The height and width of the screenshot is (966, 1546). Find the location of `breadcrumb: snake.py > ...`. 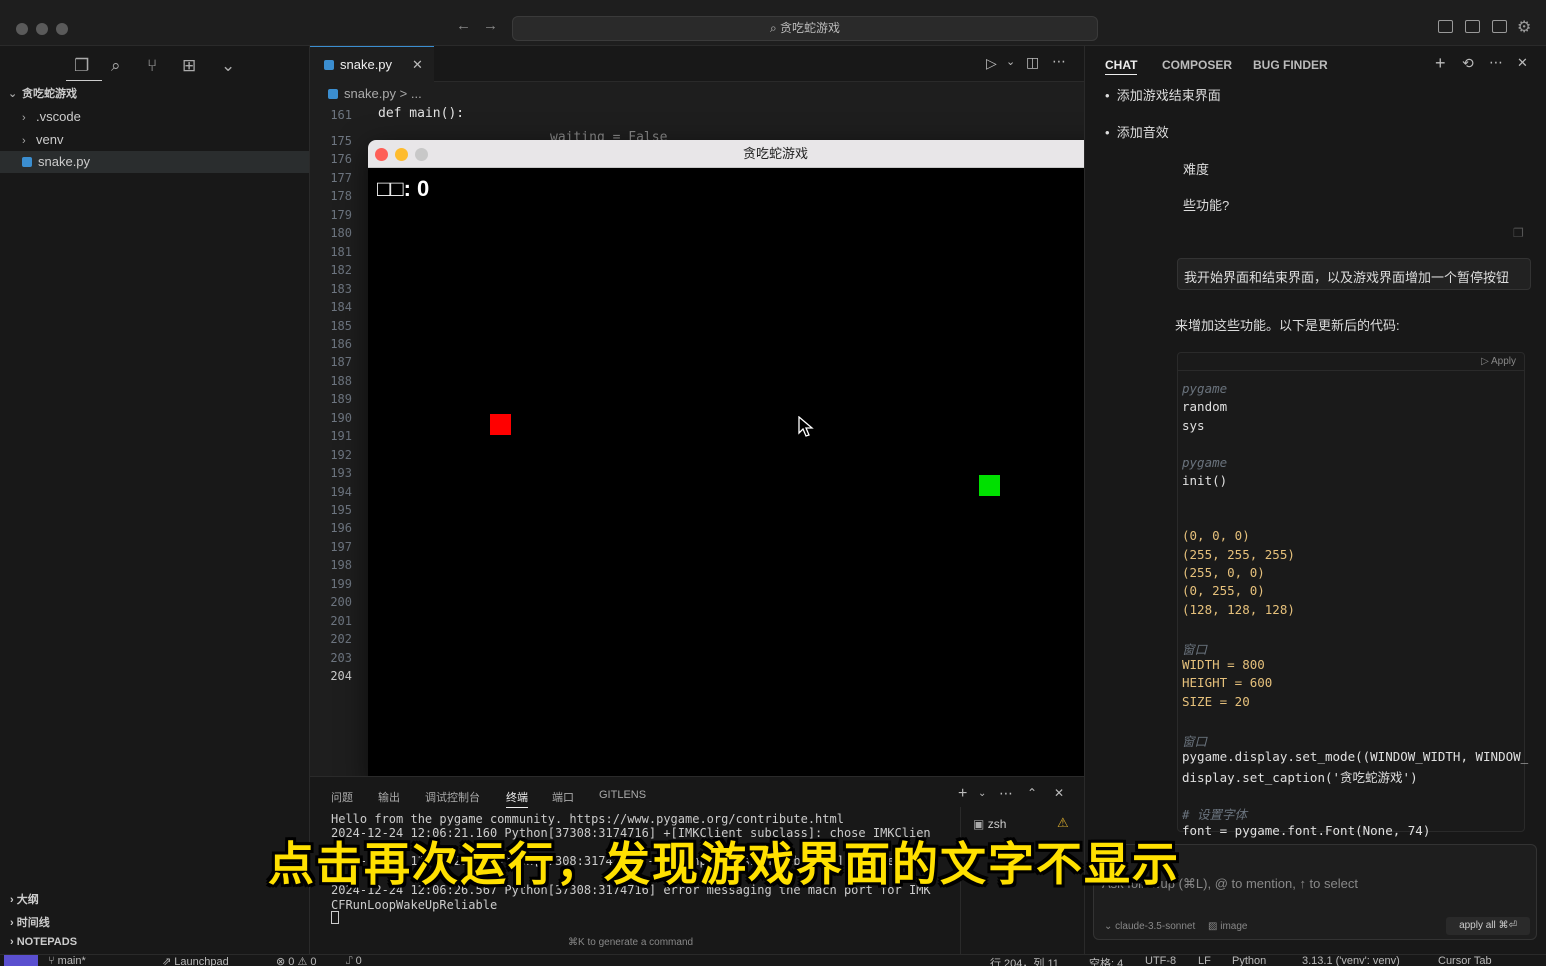

breadcrumb: snake.py > ... is located at coordinates (375, 93).